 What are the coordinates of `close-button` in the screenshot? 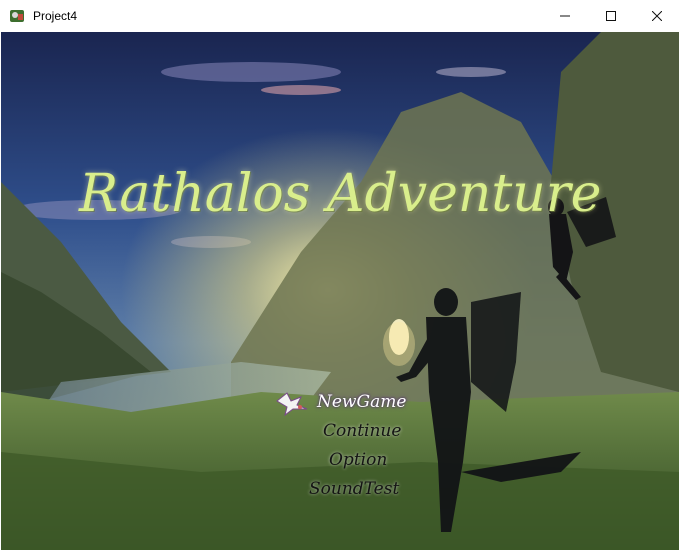 It's located at (657, 16).